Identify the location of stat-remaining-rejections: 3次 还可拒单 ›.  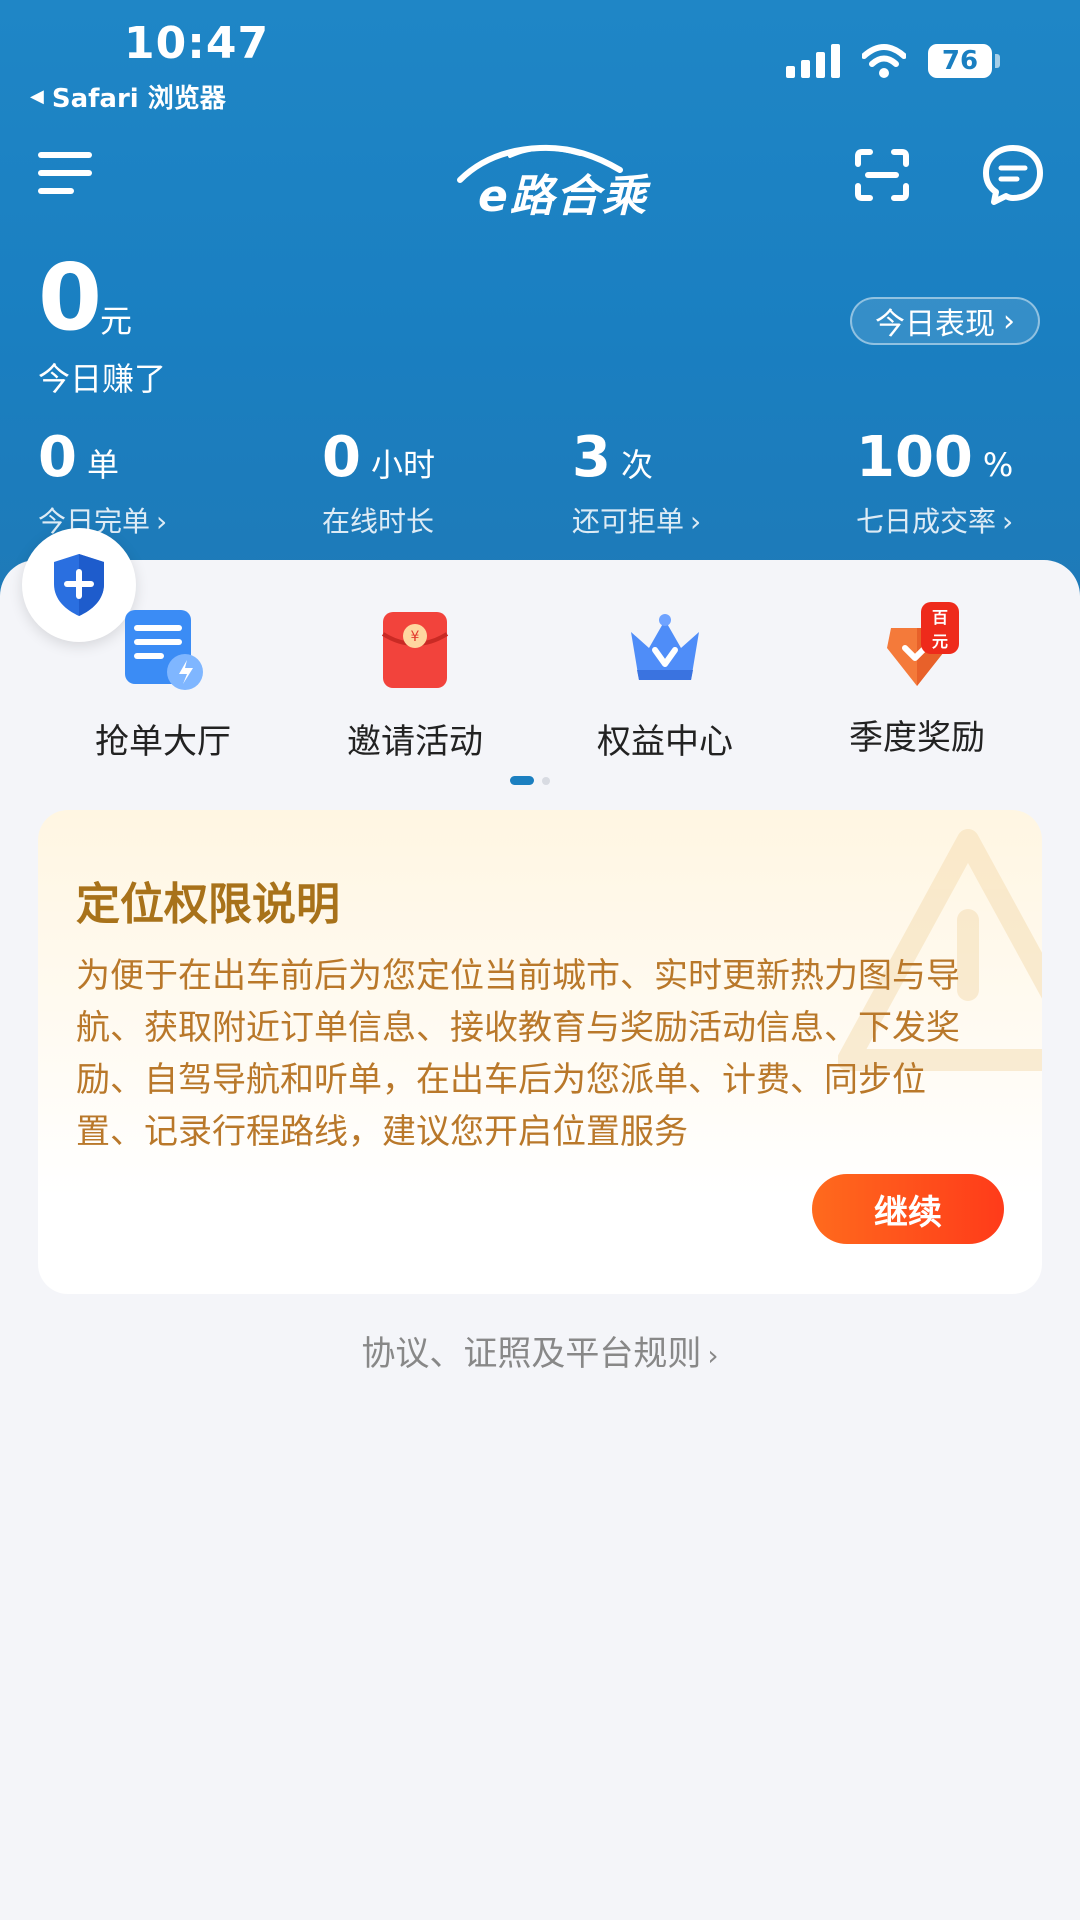
(636, 485).